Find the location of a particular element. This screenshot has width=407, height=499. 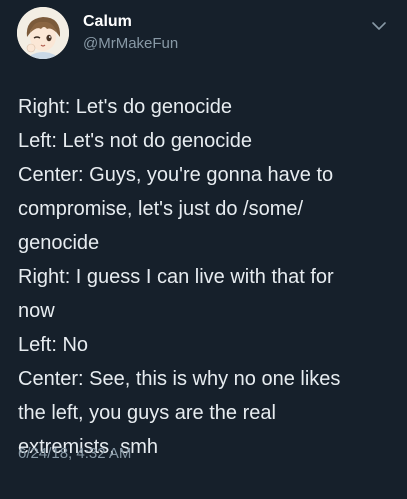

anime-character-avatar-icon is located at coordinates (43, 33).